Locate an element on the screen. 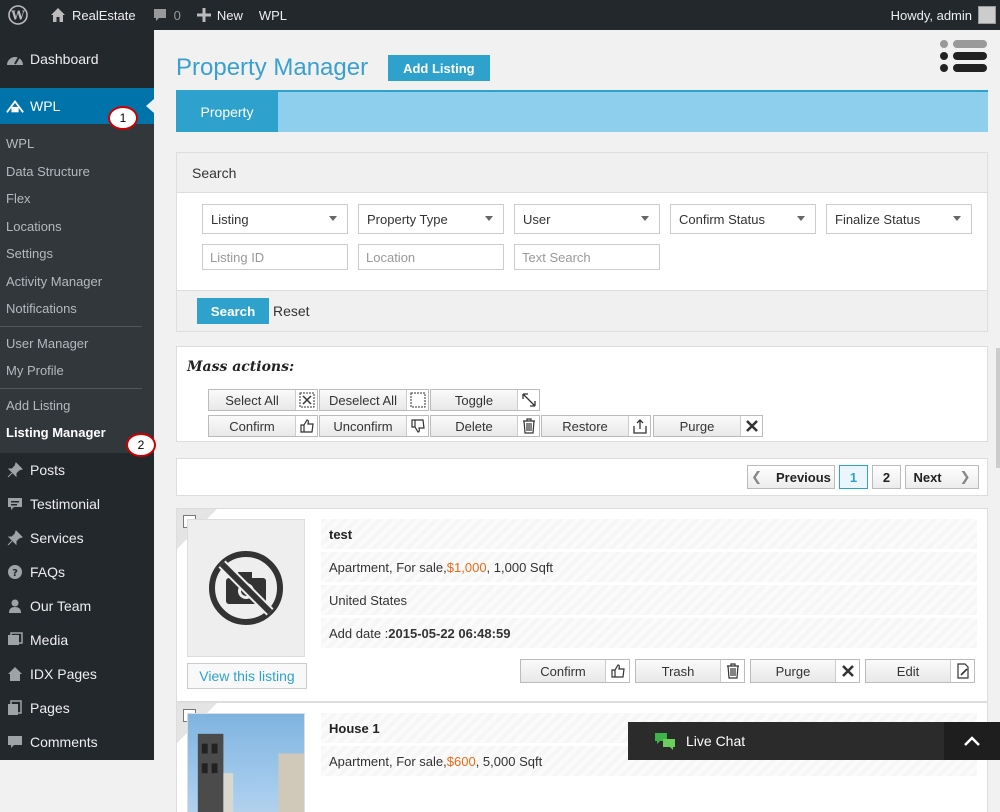 The image size is (1000, 812). tab-property: Property is located at coordinates (227, 112).